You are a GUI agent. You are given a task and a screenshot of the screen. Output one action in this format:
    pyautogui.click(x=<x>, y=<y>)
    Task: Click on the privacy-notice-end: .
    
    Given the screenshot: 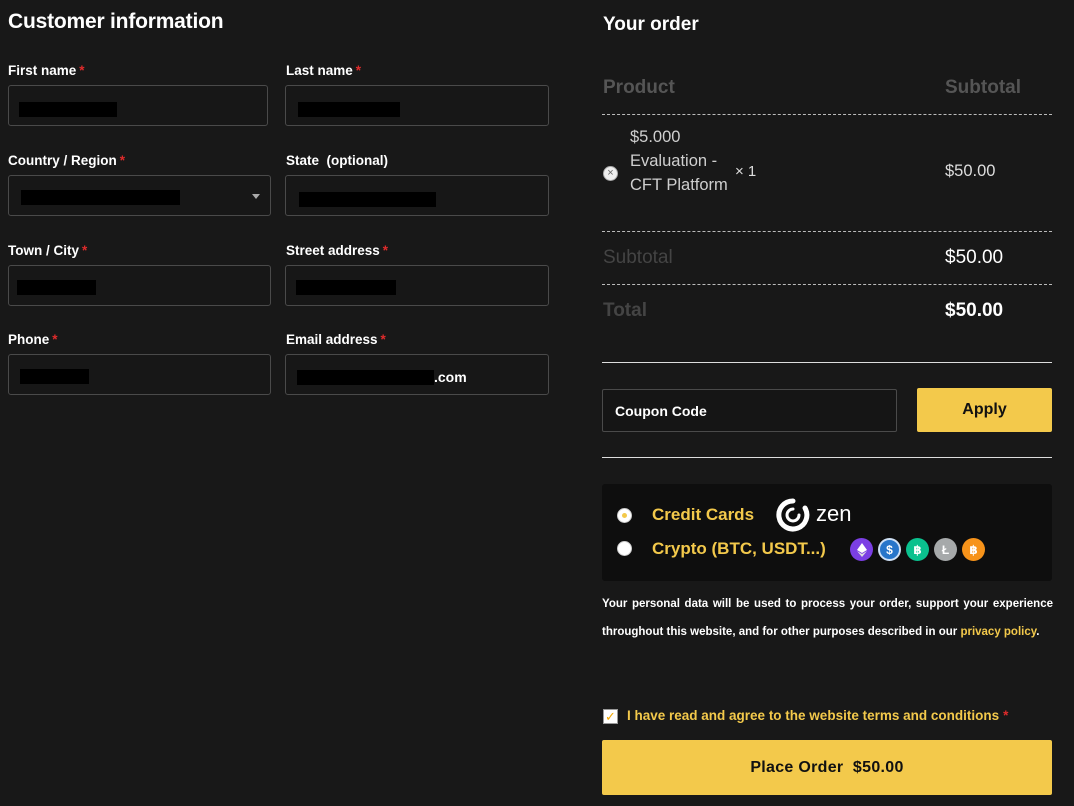 What is the action you would take?
    pyautogui.click(x=1038, y=632)
    